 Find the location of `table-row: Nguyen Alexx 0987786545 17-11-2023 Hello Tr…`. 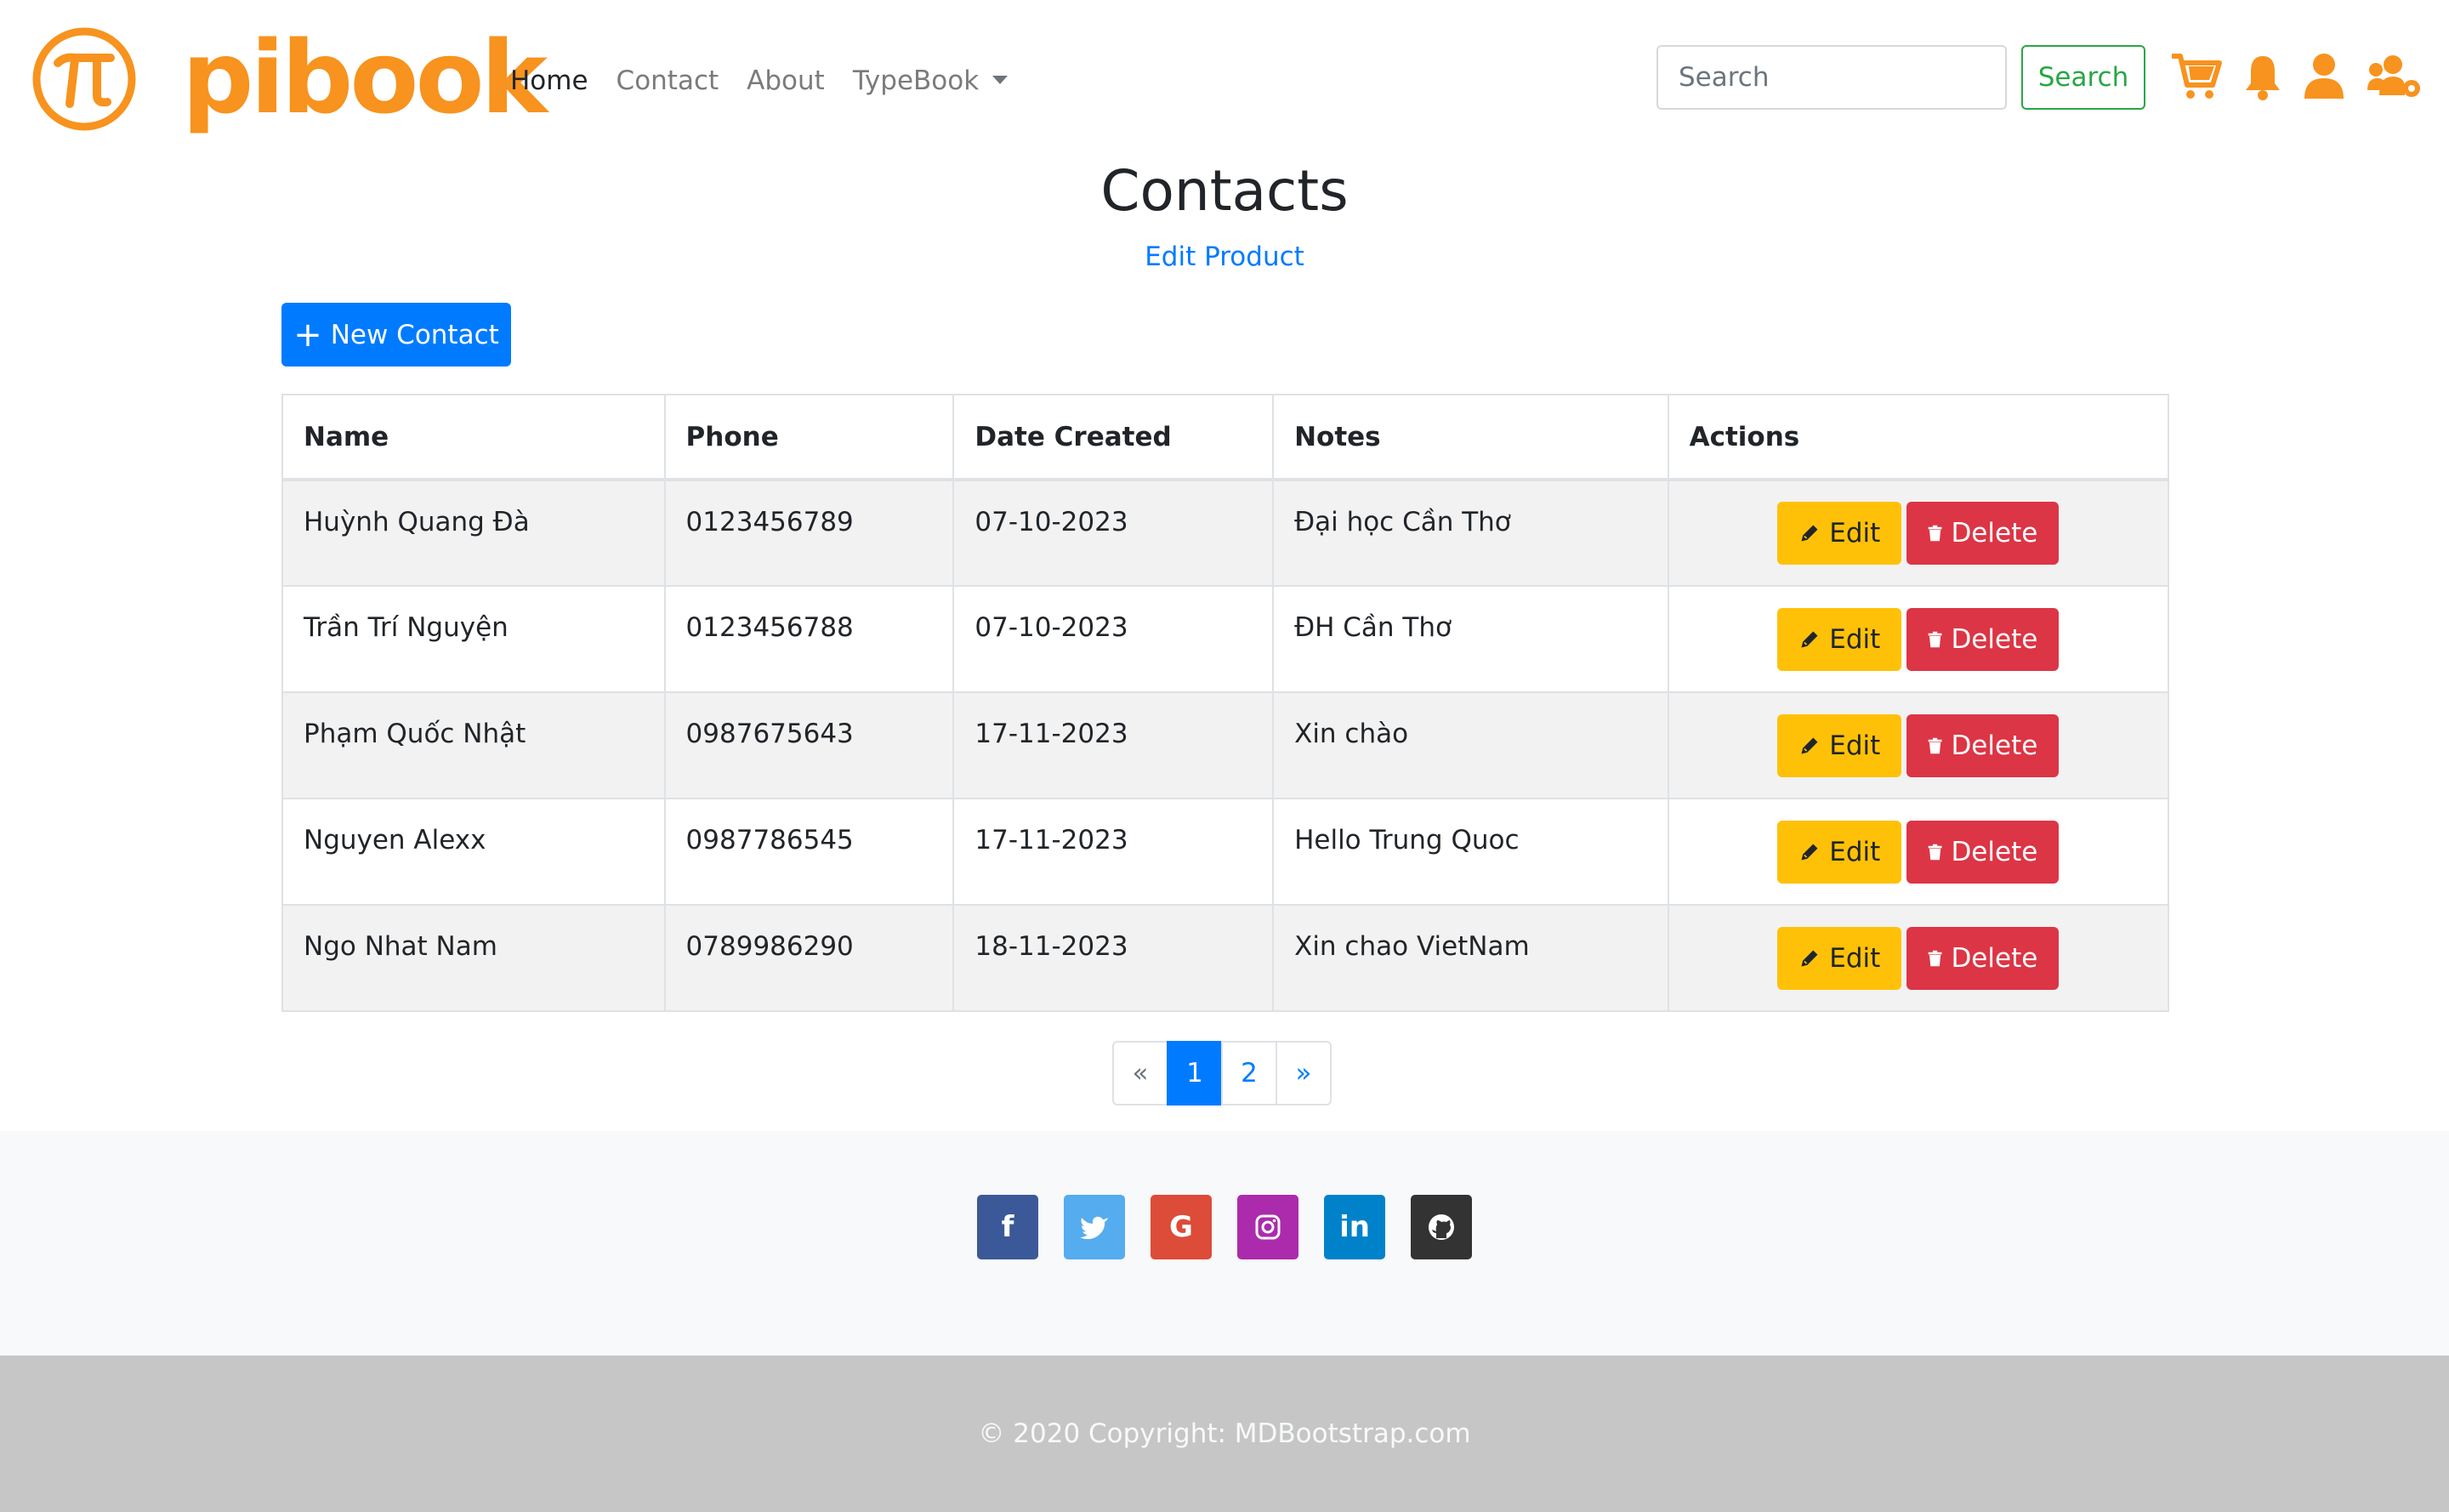

table-row: Nguyen Alexx 0987786545 17-11-2023 Hello Tr… is located at coordinates (1225, 852).